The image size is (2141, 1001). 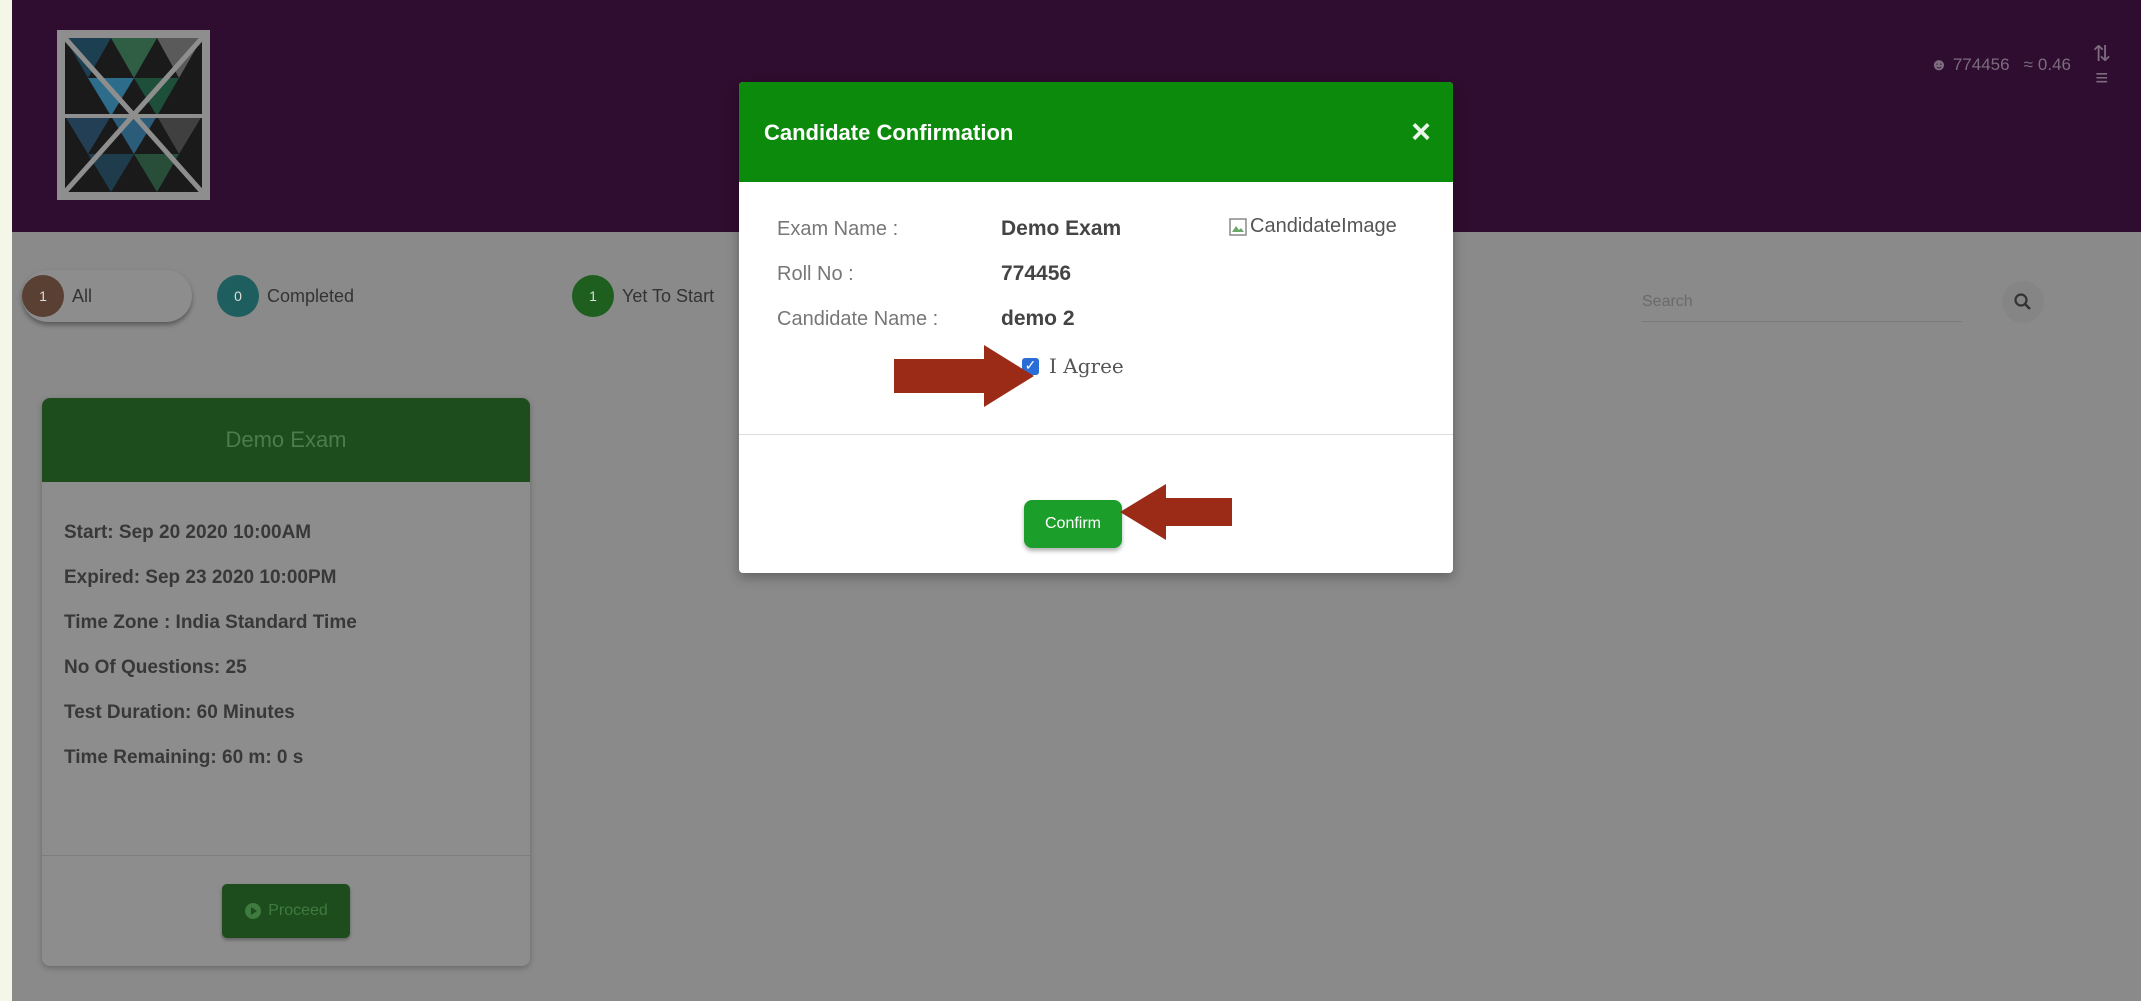 I want to click on confirm-button: Confirm, so click(x=1073, y=524).